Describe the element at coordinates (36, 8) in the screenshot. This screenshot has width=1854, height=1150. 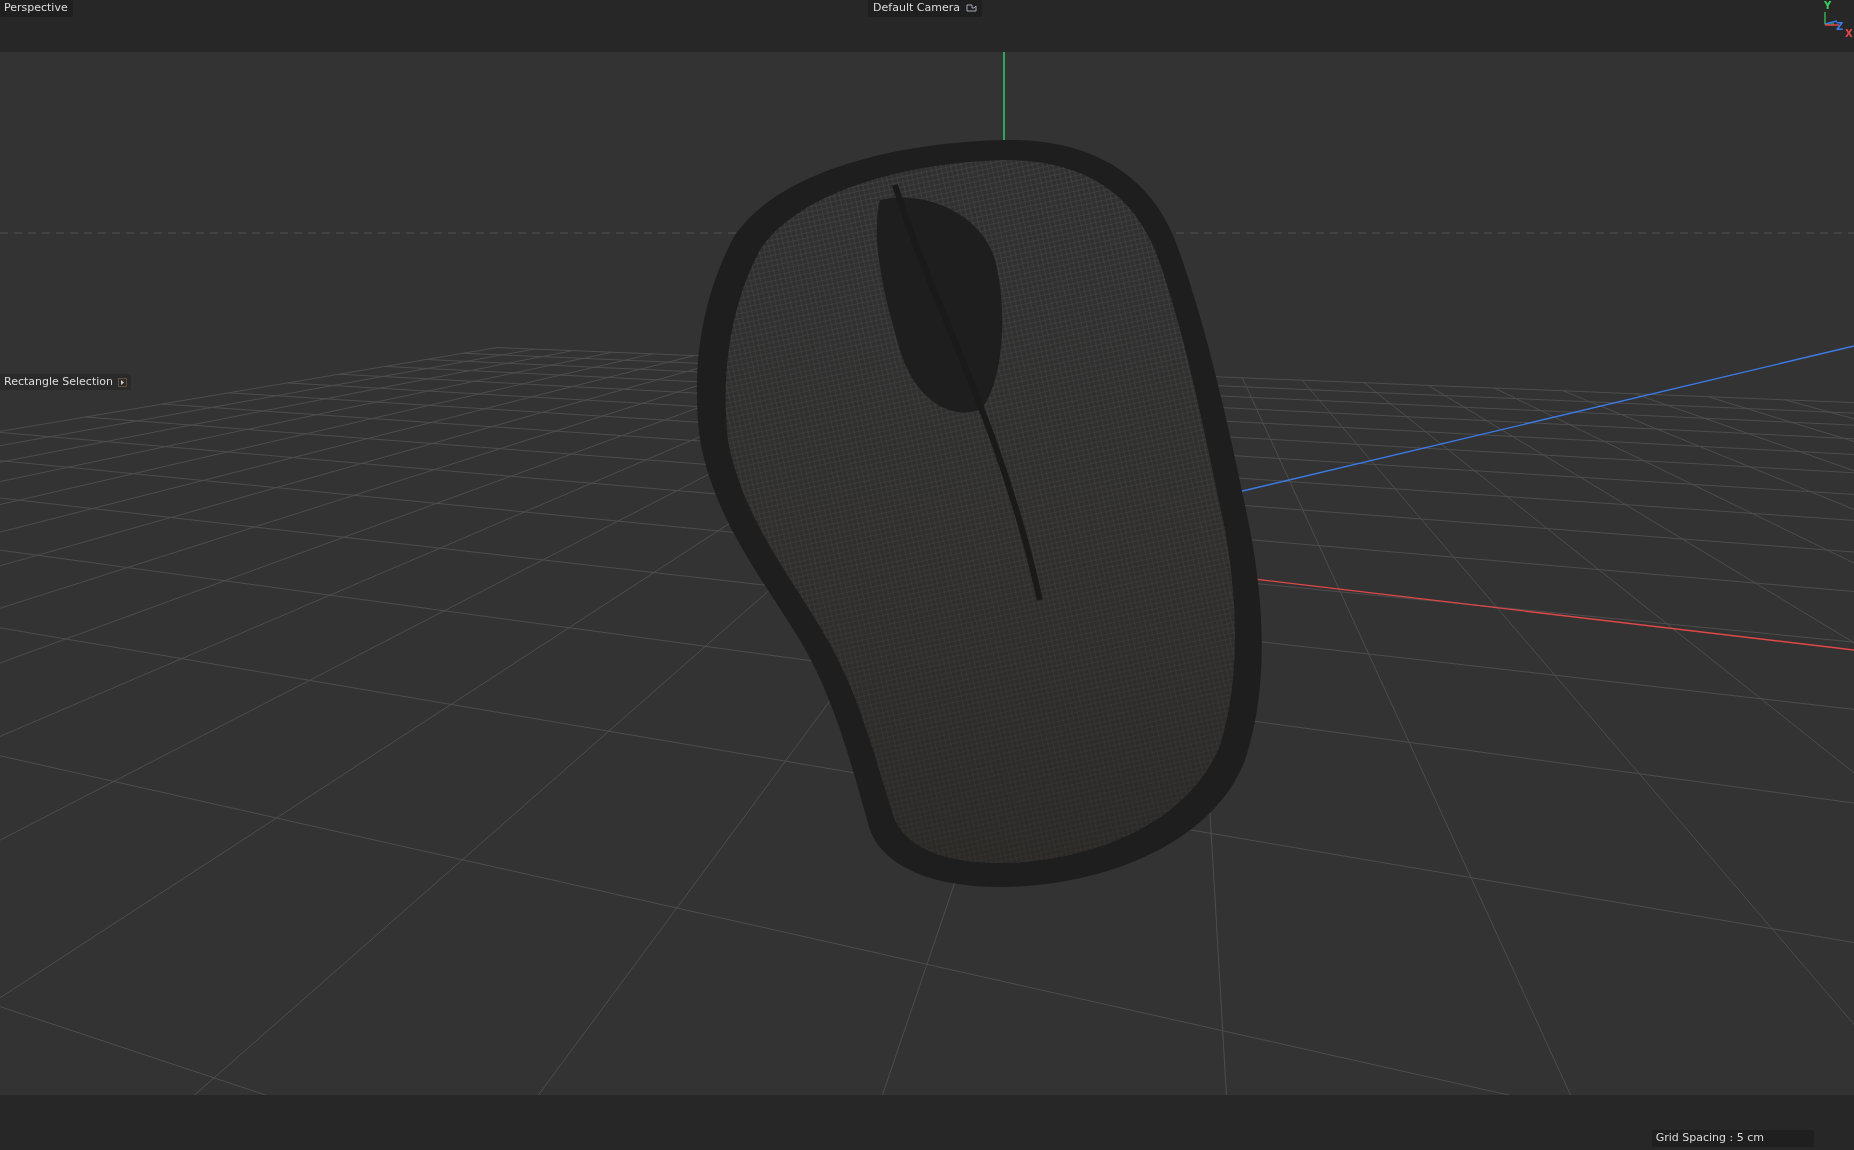
I see `view-name-label: Perspective` at that location.